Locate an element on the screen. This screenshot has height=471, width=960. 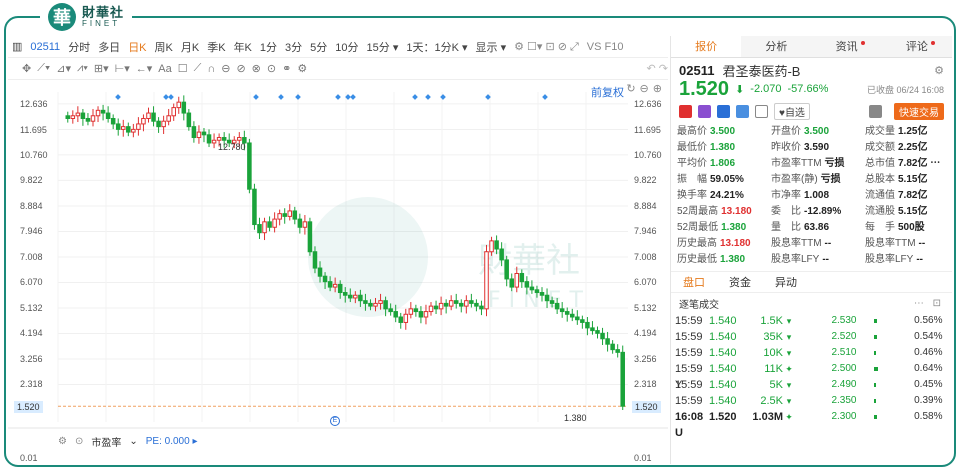
wave-tool-icon: ⩘▾ is located at coordinates (82, 68).